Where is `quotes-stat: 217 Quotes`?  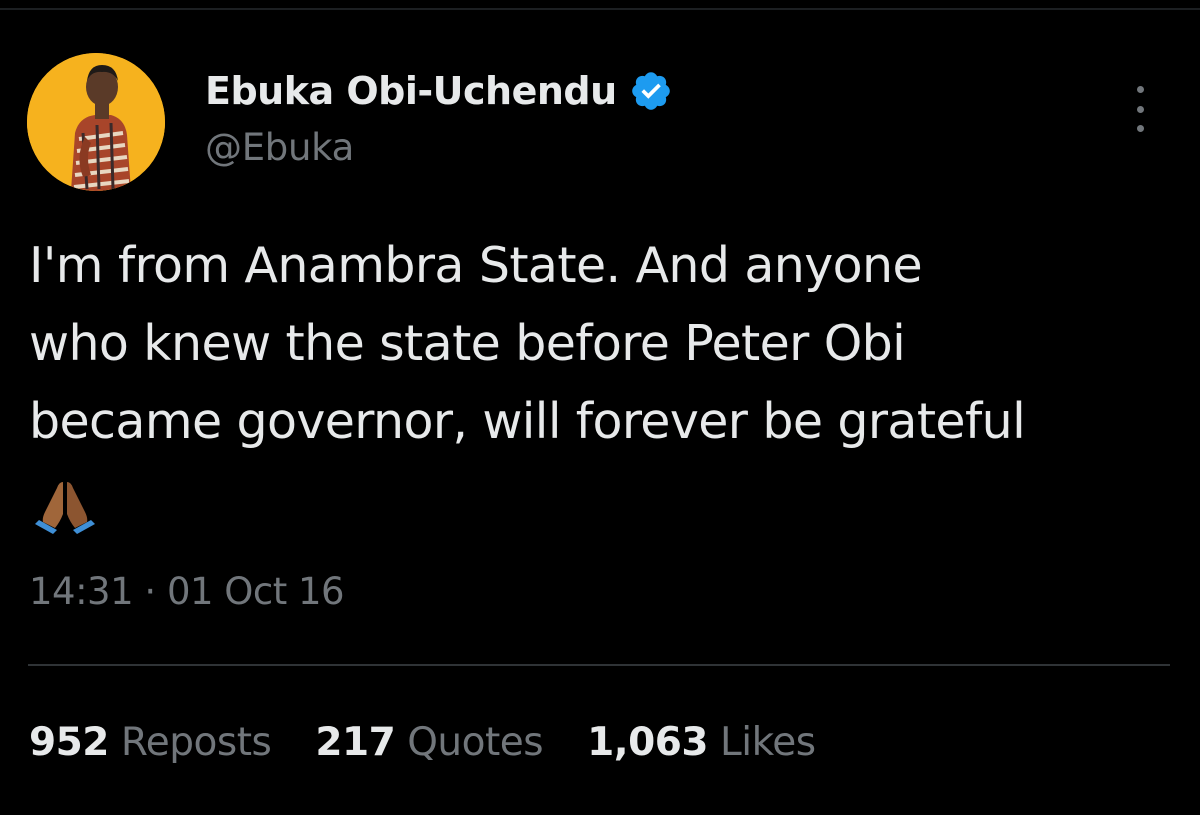 quotes-stat: 217 Quotes is located at coordinates (429, 742).